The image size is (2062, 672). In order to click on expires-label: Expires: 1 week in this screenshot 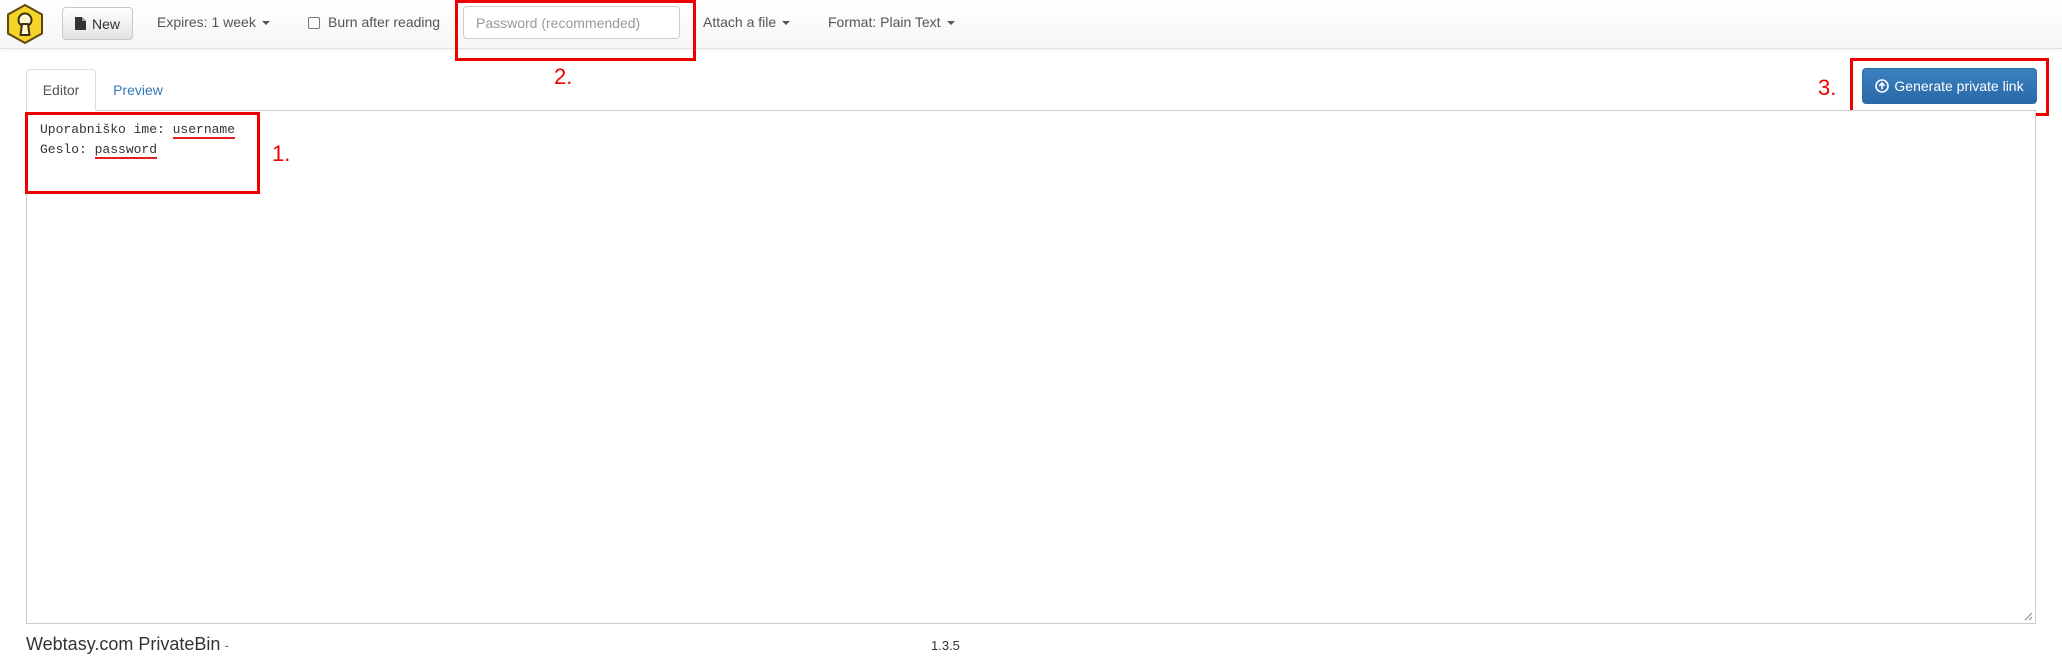, I will do `click(206, 22)`.